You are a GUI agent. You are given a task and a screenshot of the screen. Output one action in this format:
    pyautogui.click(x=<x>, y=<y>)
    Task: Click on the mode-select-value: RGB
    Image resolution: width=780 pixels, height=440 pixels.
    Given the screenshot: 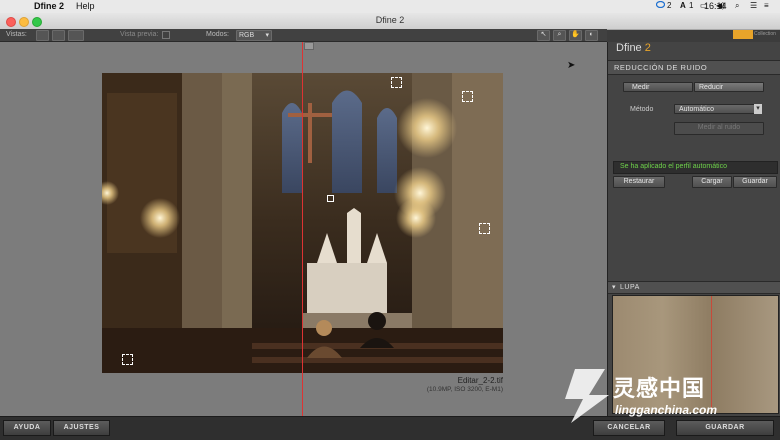 What is the action you would take?
    pyautogui.click(x=247, y=35)
    